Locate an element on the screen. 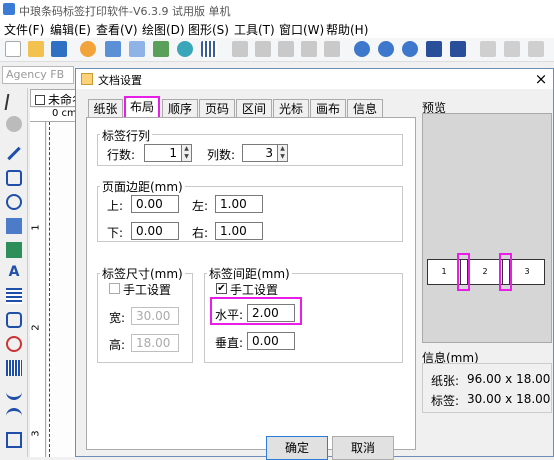  cut-icon is located at coordinates (240, 49).